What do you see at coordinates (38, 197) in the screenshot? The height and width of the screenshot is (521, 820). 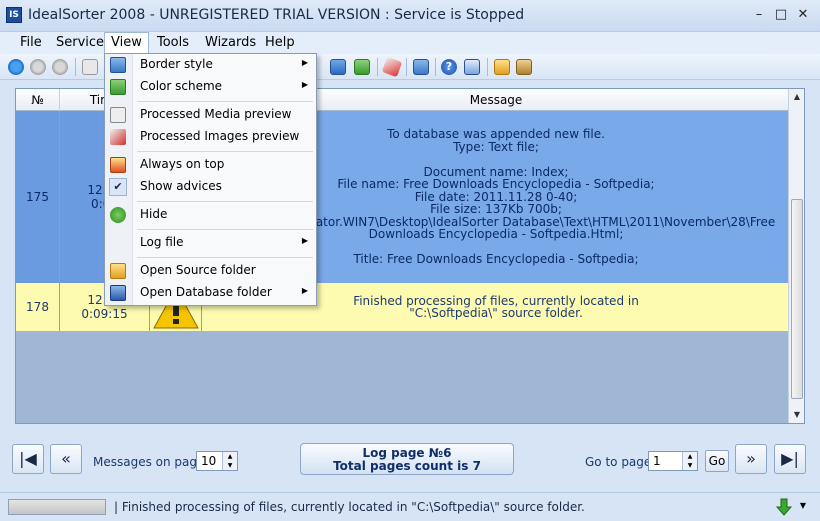 I see `row-number: 175` at bounding box center [38, 197].